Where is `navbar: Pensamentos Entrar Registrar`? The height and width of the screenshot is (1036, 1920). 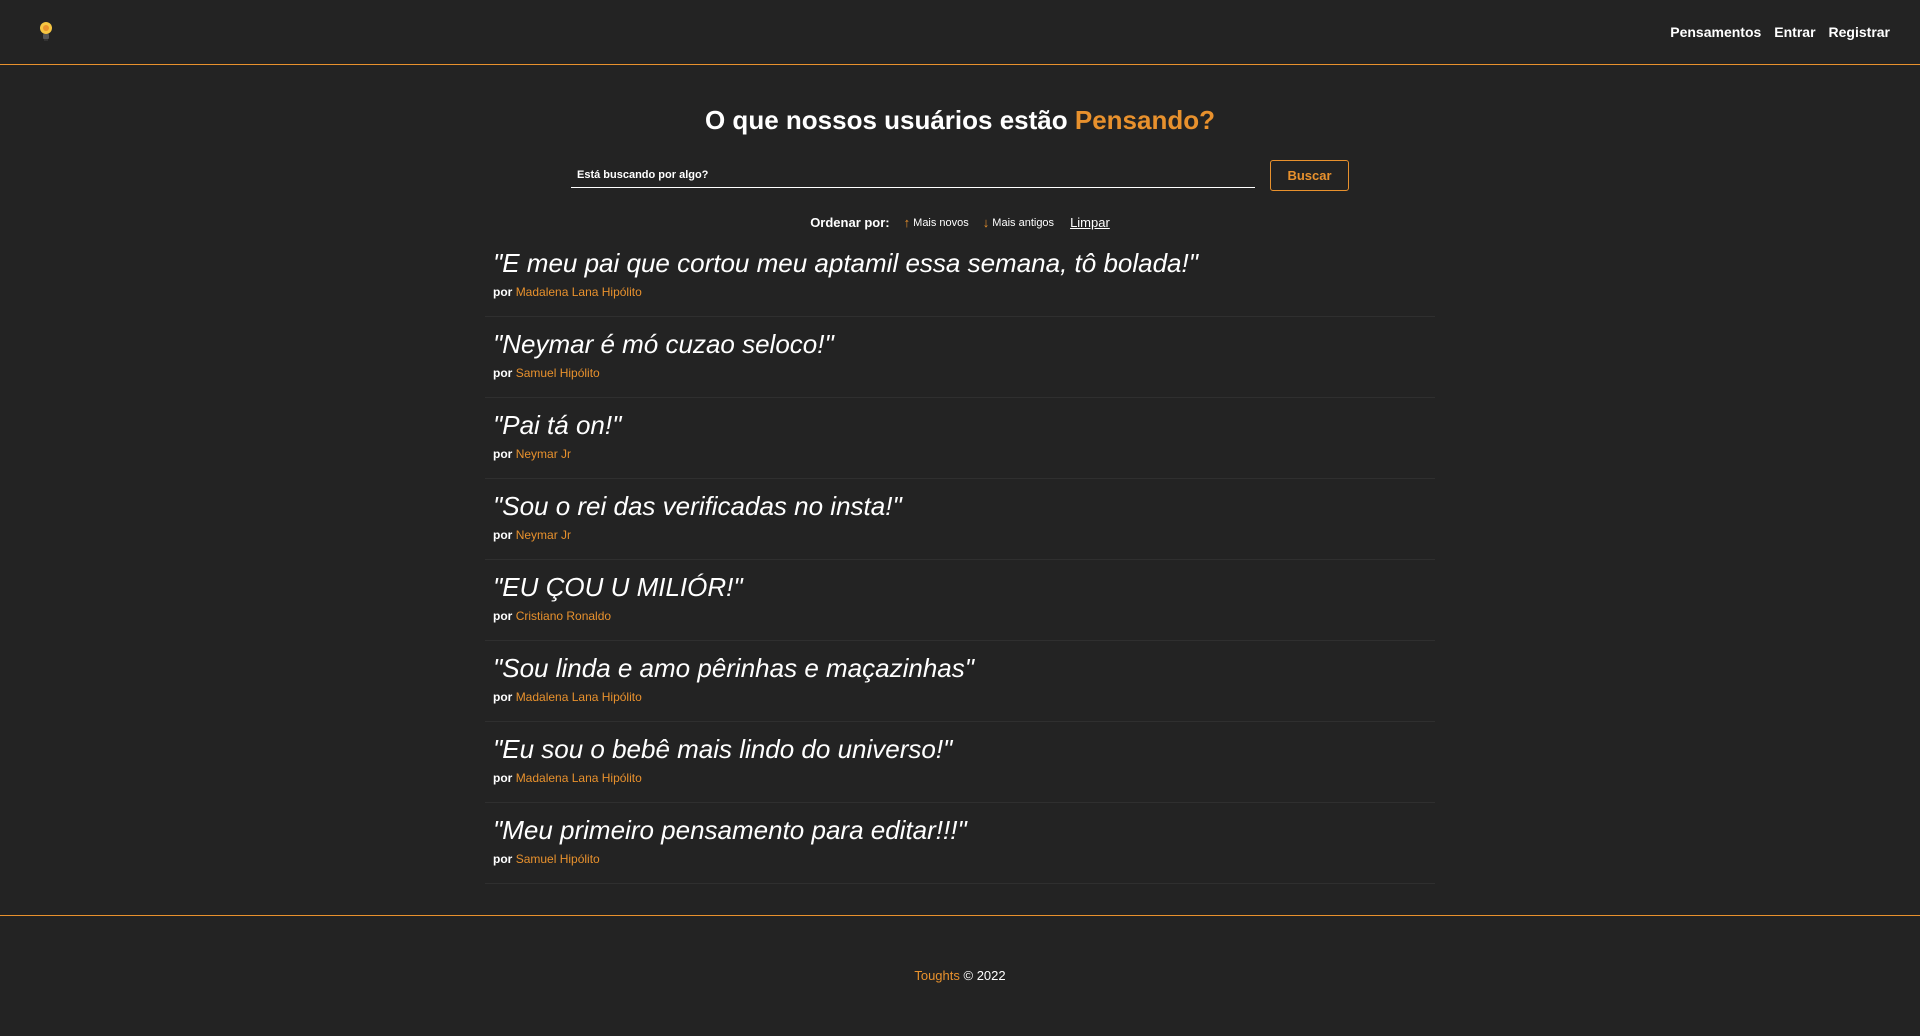 navbar: Pensamentos Entrar Registrar is located at coordinates (960, 32).